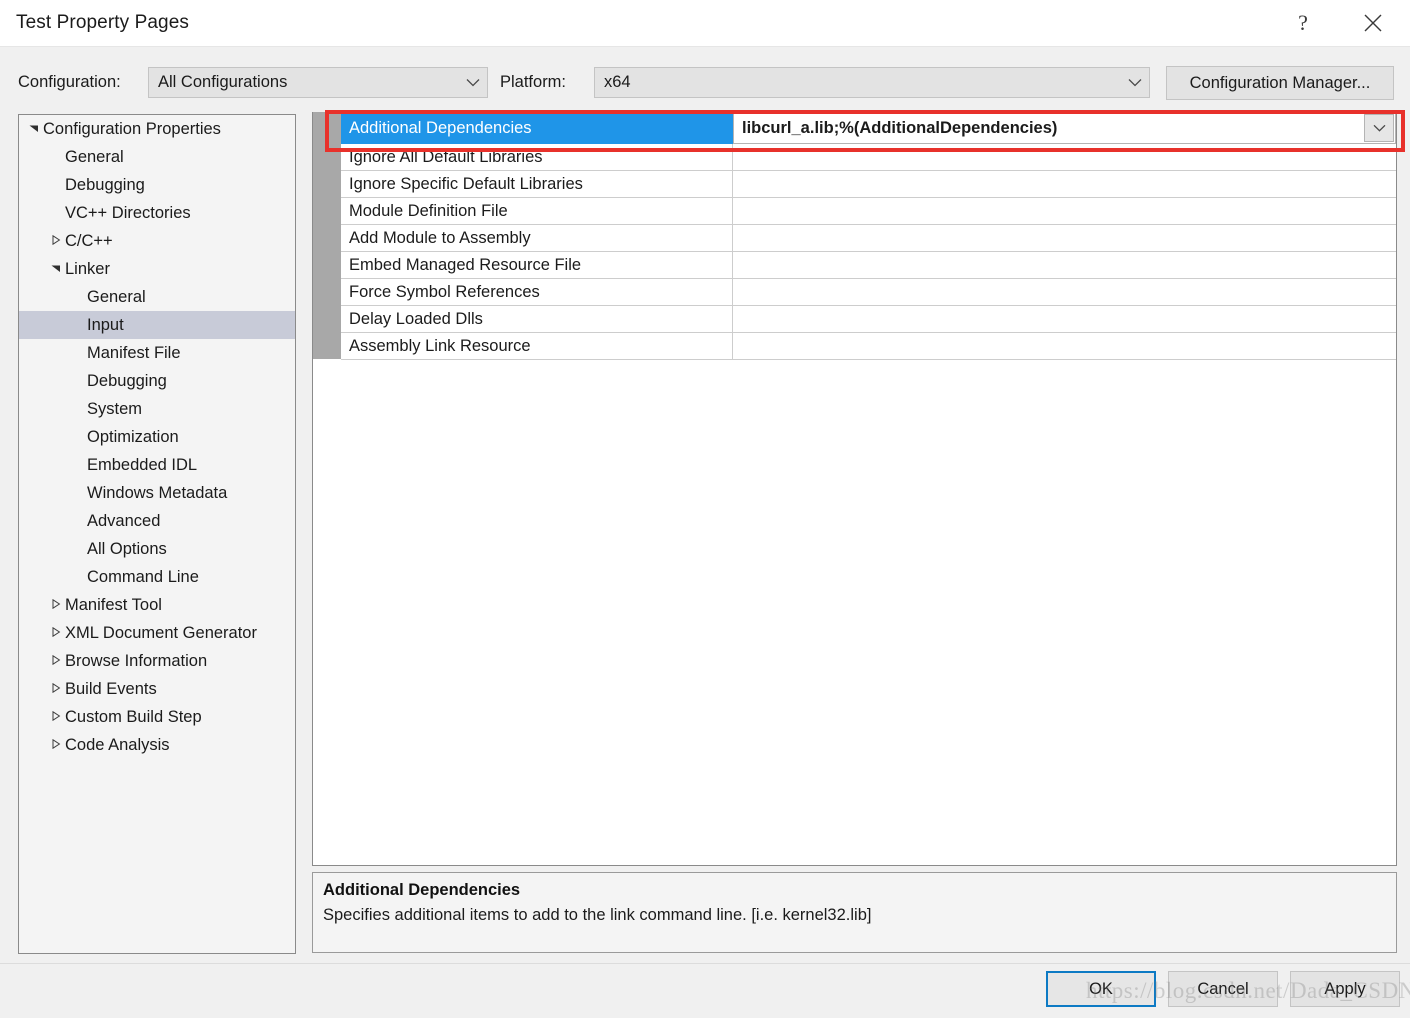  I want to click on tree-item-windows-metadata: Windows Metadata, so click(157, 493).